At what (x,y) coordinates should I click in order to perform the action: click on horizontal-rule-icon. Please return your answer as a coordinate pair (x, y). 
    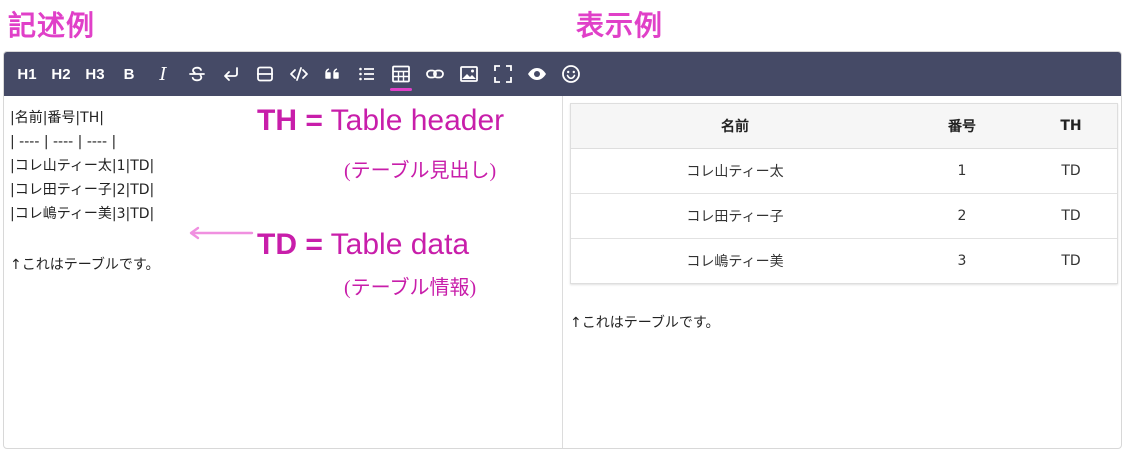
    Looking at the image, I should click on (265, 74).